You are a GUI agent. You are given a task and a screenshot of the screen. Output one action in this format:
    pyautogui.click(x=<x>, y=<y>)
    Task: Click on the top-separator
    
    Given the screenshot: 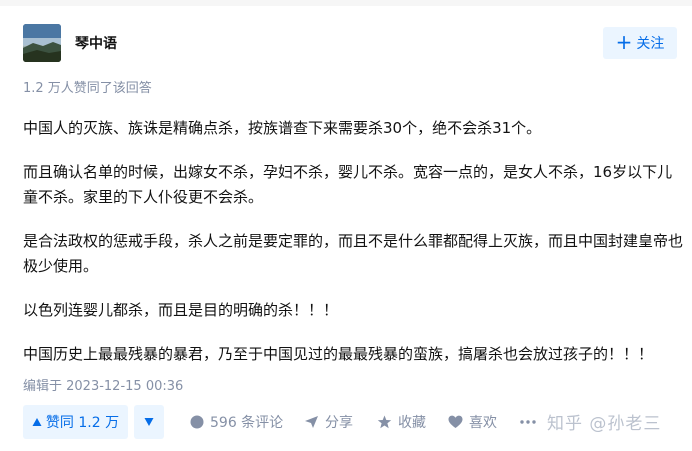 What is the action you would take?
    pyautogui.click(x=346, y=3)
    